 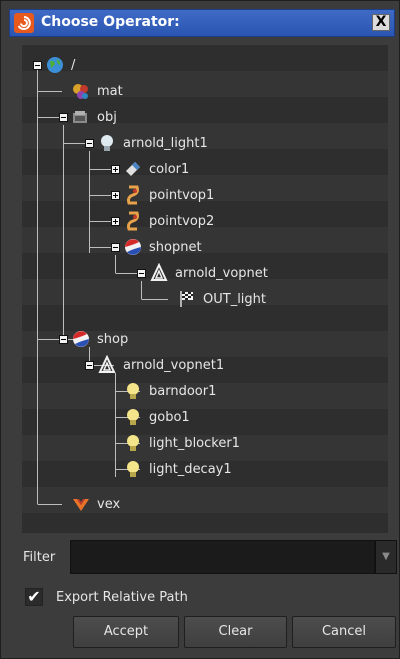 What do you see at coordinates (126, 632) in the screenshot?
I see `accept-button: Accept` at bounding box center [126, 632].